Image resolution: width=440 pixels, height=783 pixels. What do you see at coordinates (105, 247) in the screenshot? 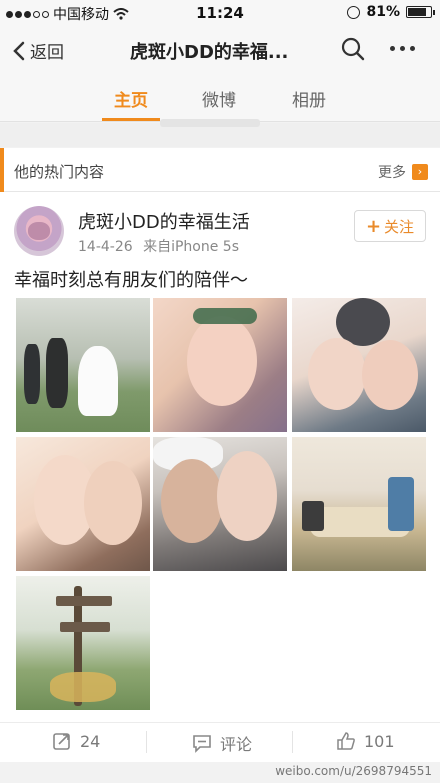
I see `post-date: 14-4-26` at bounding box center [105, 247].